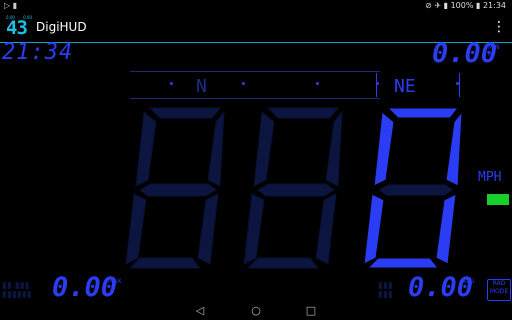  Describe the element at coordinates (418, 85) in the screenshot. I see `compass-heading-window` at that location.